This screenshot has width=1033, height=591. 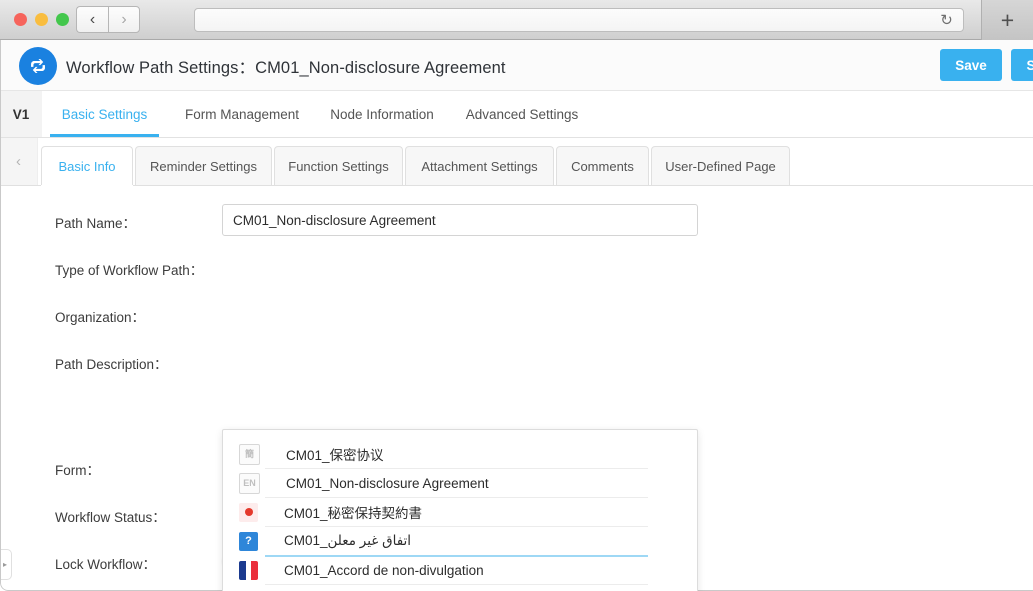 What do you see at coordinates (335, 454) in the screenshot?
I see `dialog-row-value: CM01_保密协议` at bounding box center [335, 454].